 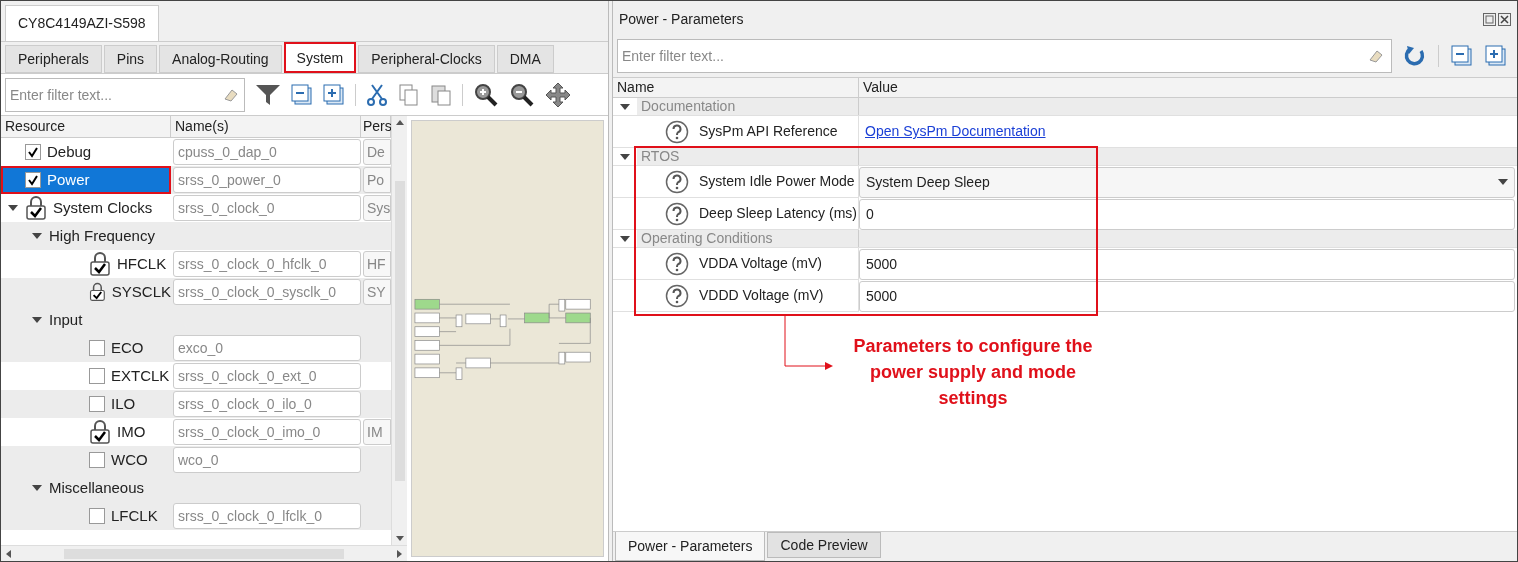 I want to click on column-header: Name(s), so click(x=266, y=126).